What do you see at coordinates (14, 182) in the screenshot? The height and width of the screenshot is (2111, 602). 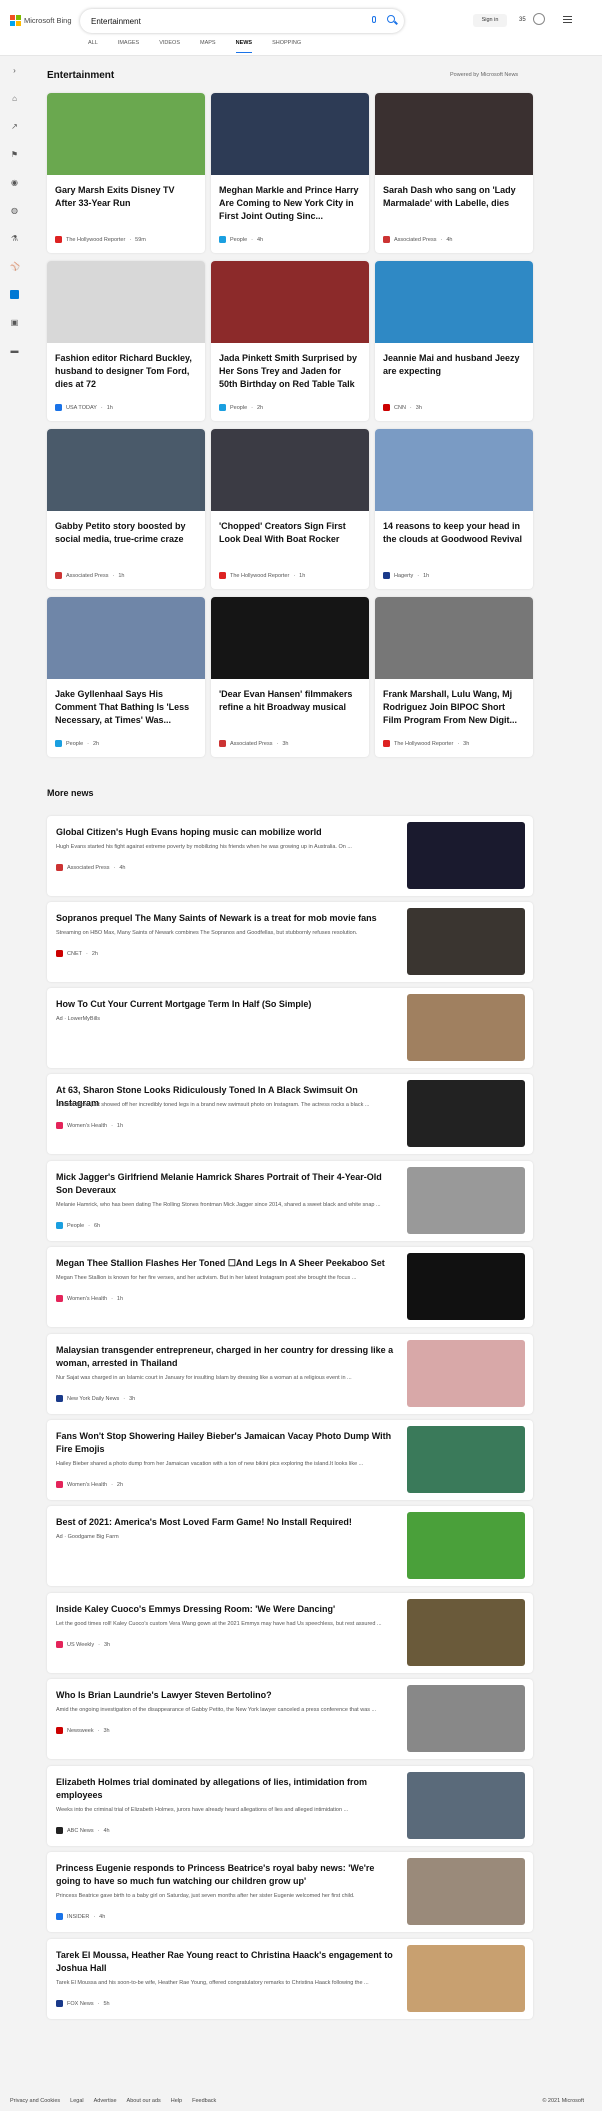 I see `location-icon: ◉` at bounding box center [14, 182].